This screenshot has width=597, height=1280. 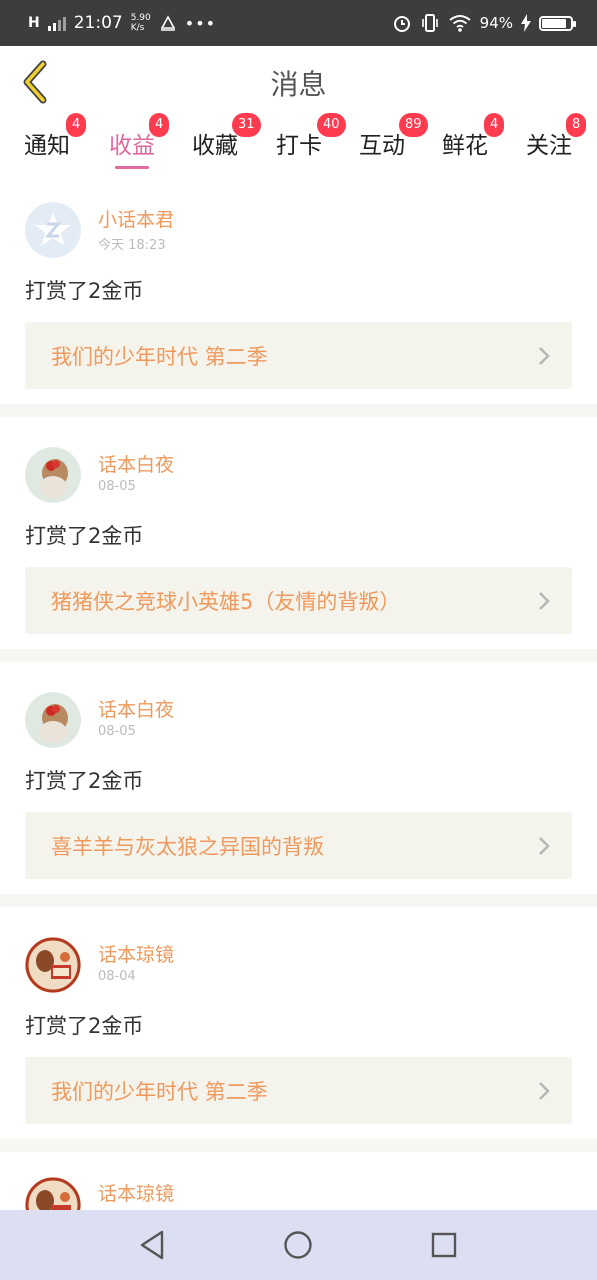 I want to click on tab-label: 关注, so click(x=549, y=146).